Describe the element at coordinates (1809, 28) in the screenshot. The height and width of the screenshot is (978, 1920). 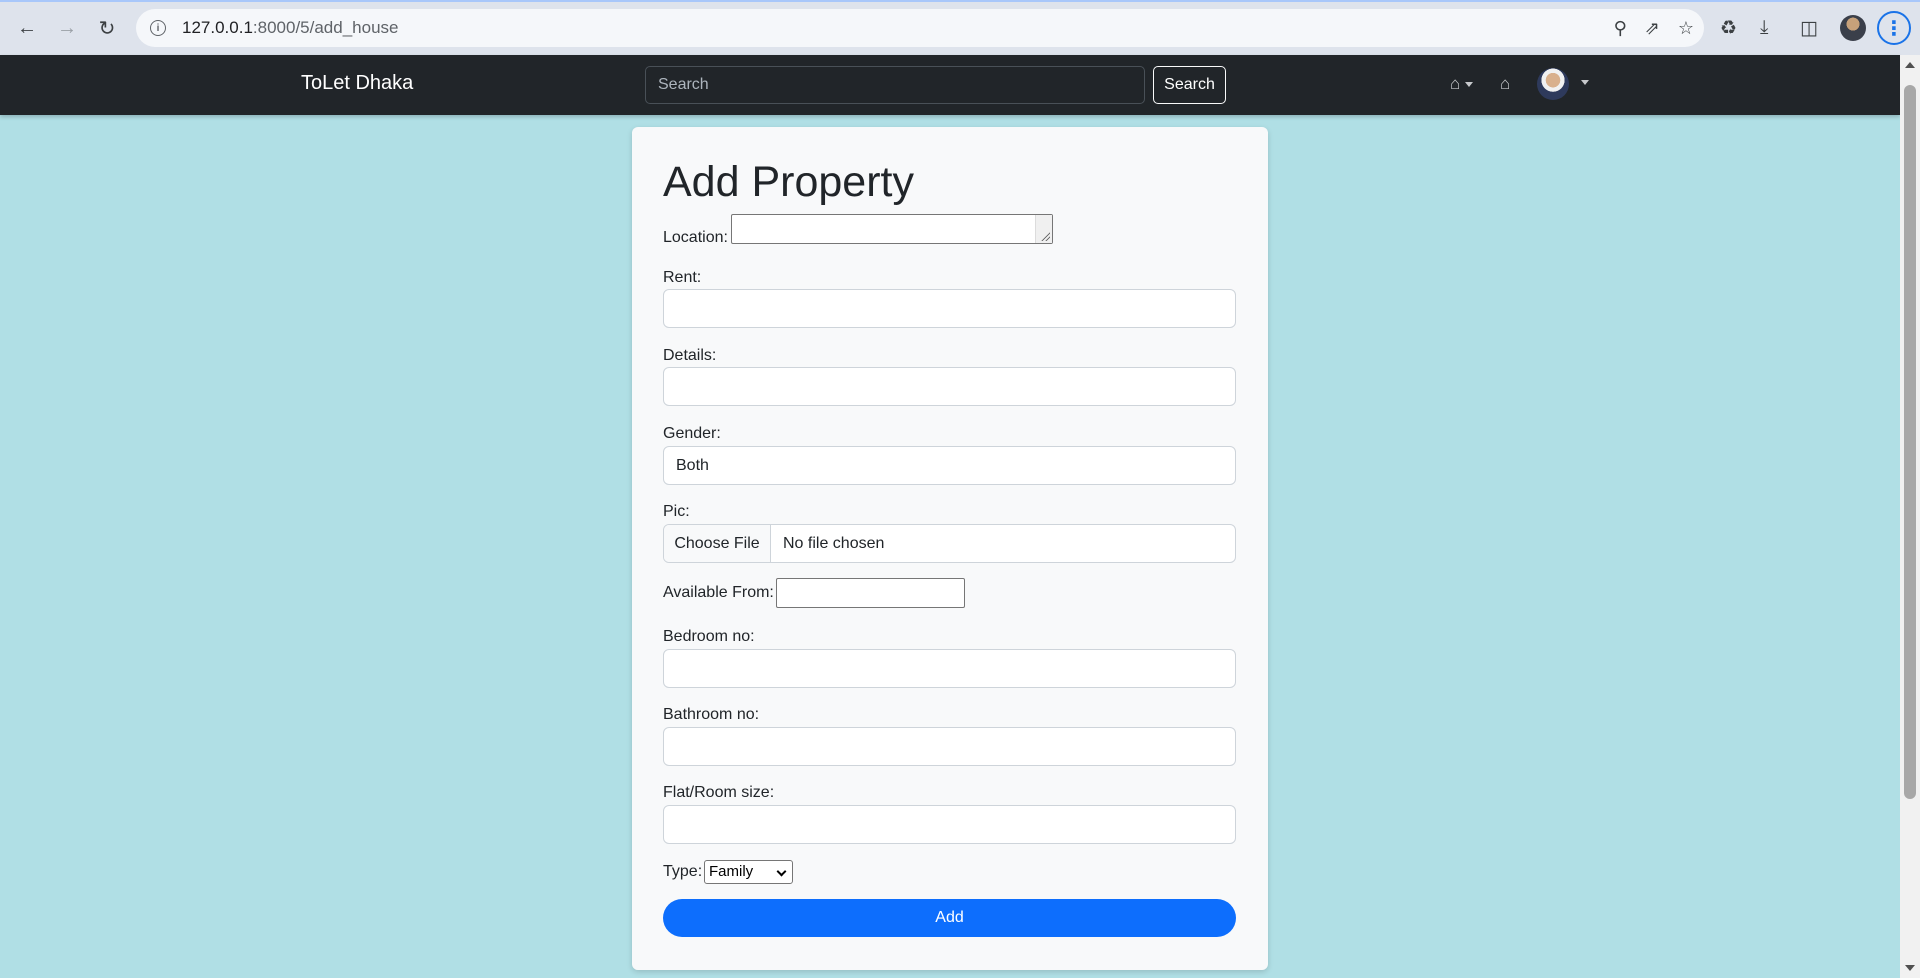
I see `sidepanel-icon: ◫` at that location.